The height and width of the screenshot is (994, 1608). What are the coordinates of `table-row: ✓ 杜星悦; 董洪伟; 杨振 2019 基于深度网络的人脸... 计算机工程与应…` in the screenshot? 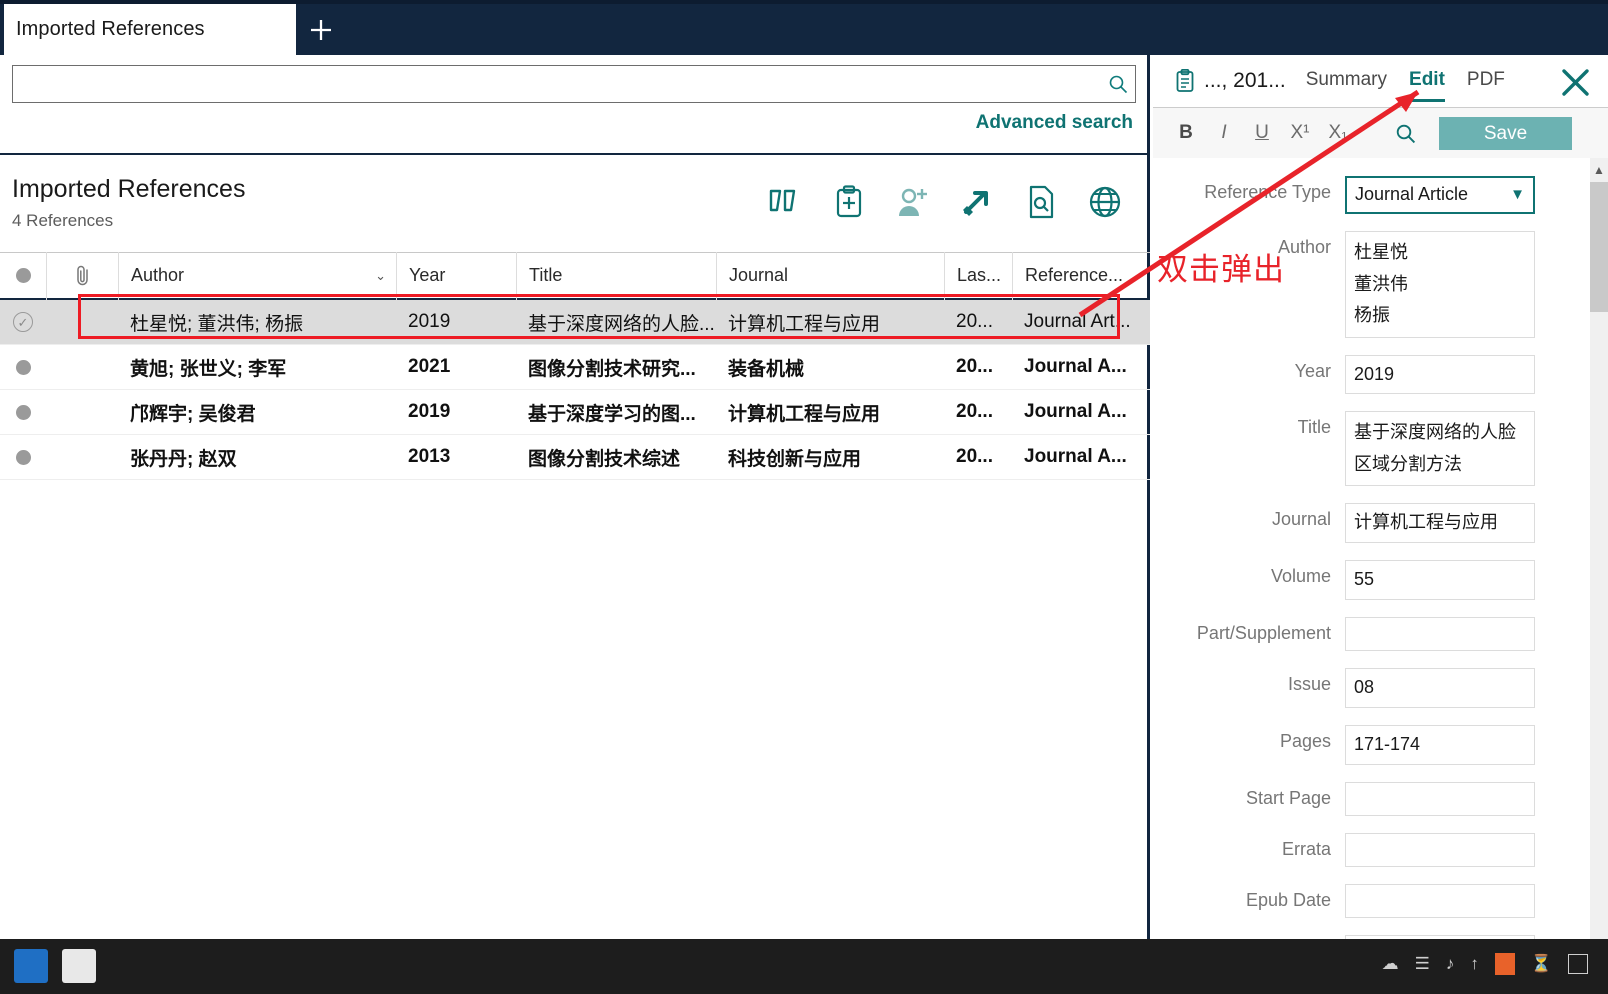 It's located at (575, 322).